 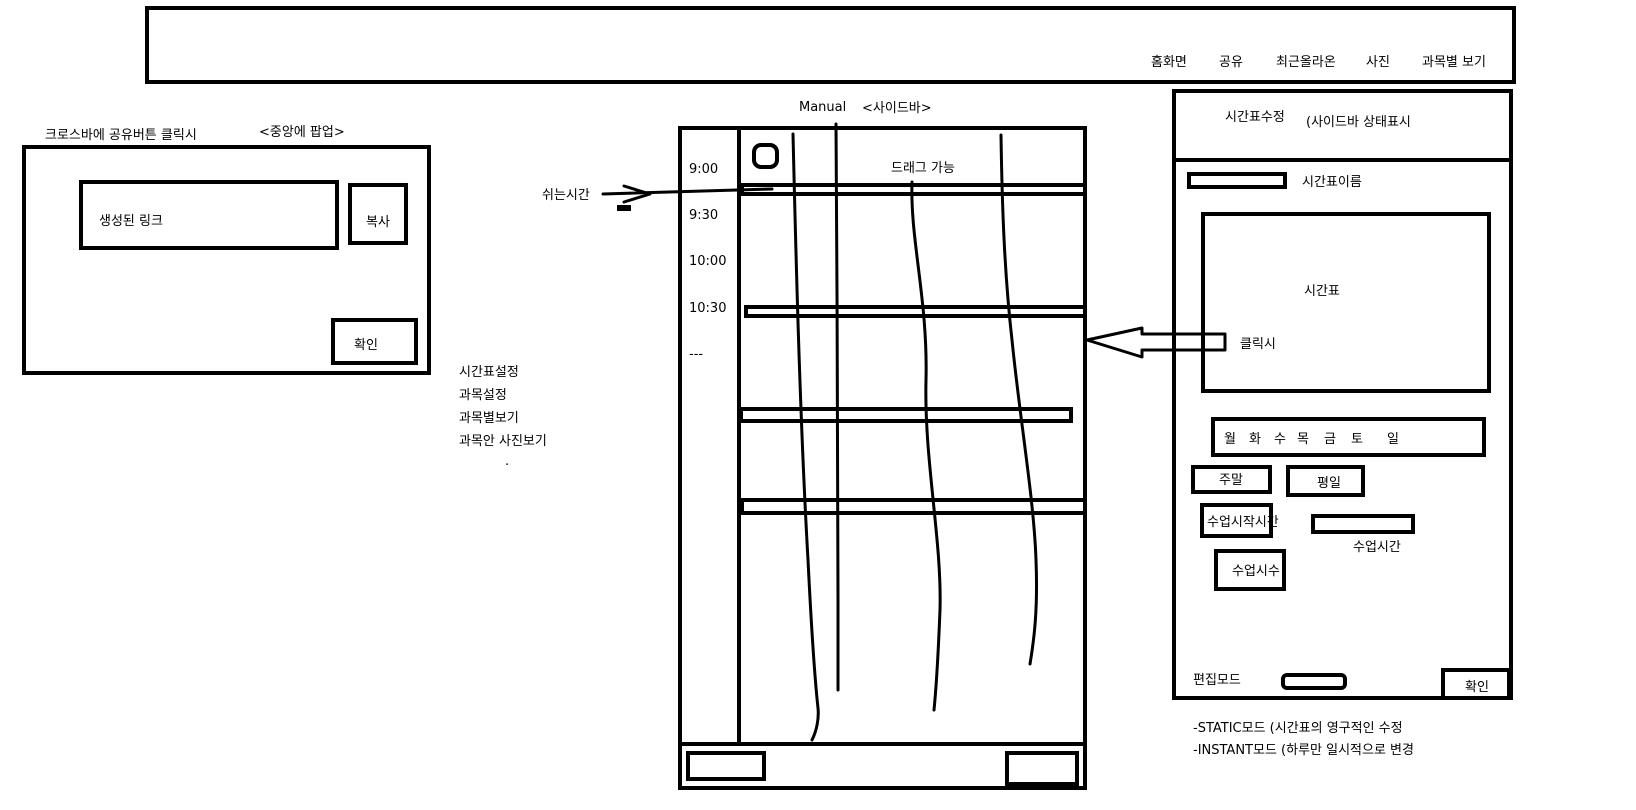 I want to click on day-sunday: 일, so click(x=1393, y=439).